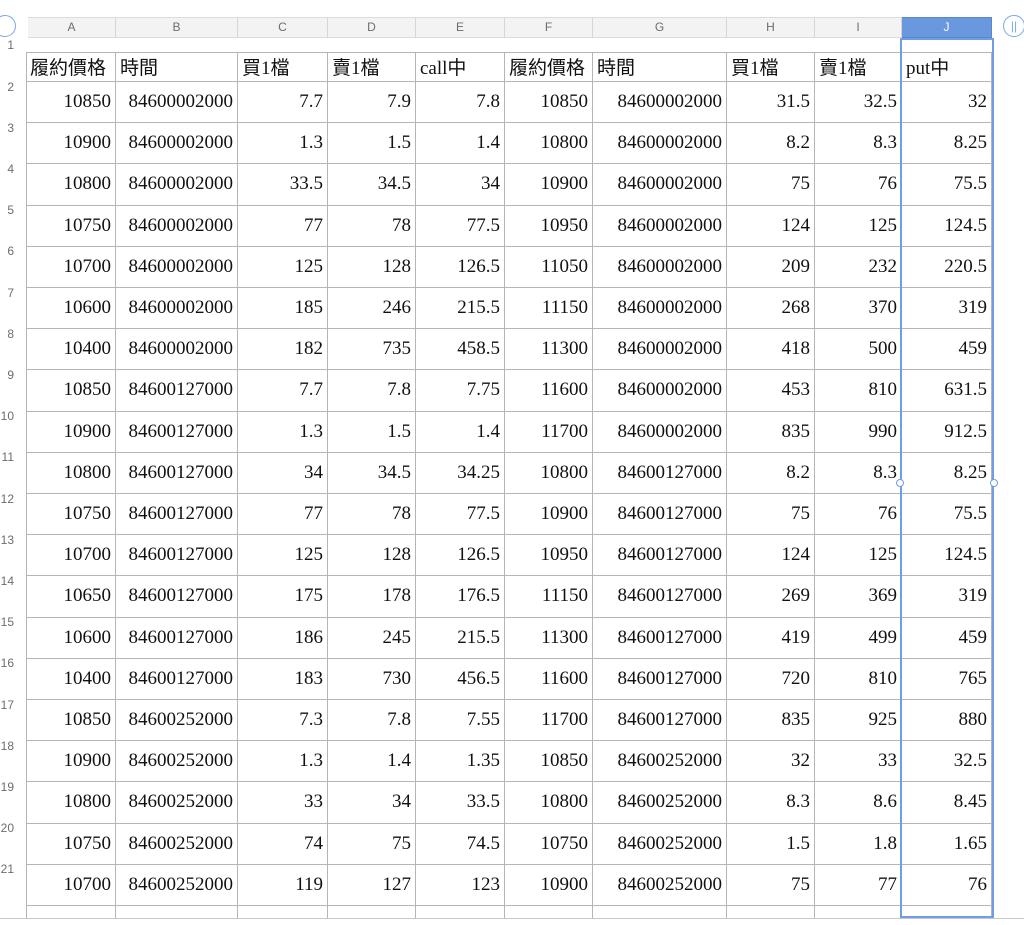 Image resolution: width=1024 pixels, height=925 pixels. What do you see at coordinates (9, 210) in the screenshot?
I see `row-header-5: 5` at bounding box center [9, 210].